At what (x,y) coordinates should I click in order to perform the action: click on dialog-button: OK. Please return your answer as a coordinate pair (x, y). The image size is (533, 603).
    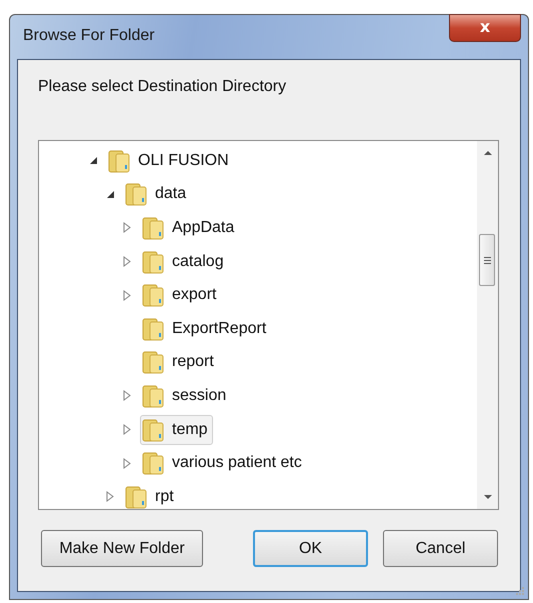
    Looking at the image, I should click on (310, 548).